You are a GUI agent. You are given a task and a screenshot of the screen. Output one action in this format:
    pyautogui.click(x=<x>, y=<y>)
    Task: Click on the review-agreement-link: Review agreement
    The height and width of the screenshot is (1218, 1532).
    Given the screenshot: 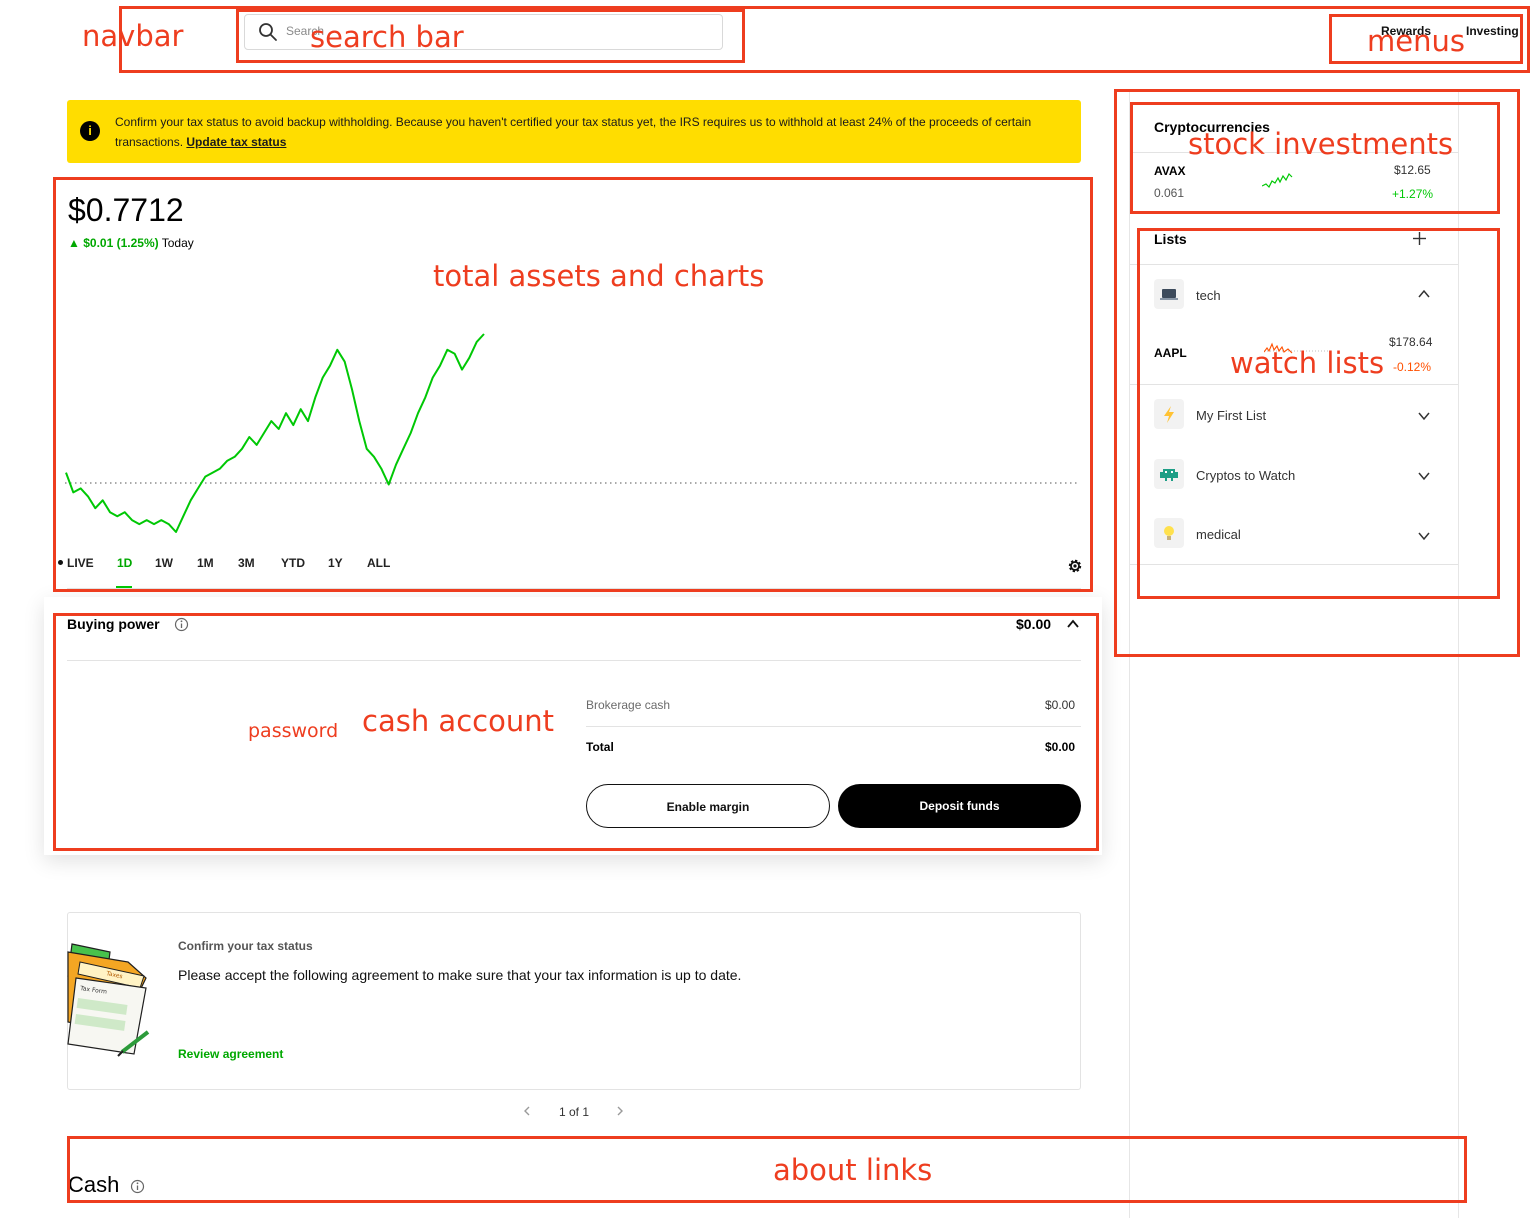 What is the action you would take?
    pyautogui.click(x=230, y=1054)
    